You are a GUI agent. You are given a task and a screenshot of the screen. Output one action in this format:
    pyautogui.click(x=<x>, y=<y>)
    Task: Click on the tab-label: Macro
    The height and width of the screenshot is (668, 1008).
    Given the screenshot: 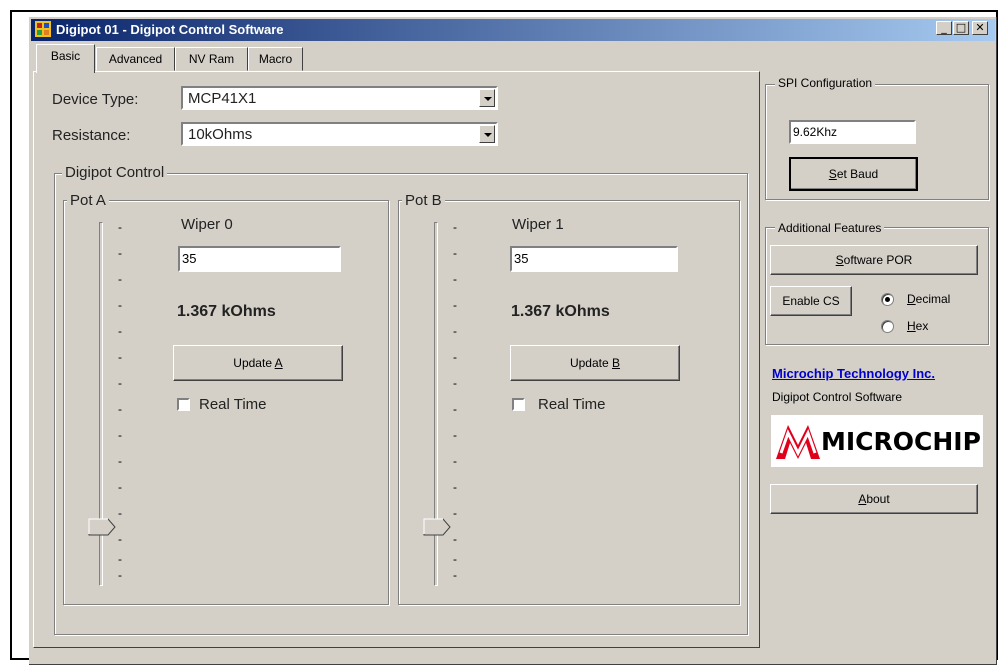 What is the action you would take?
    pyautogui.click(x=275, y=59)
    